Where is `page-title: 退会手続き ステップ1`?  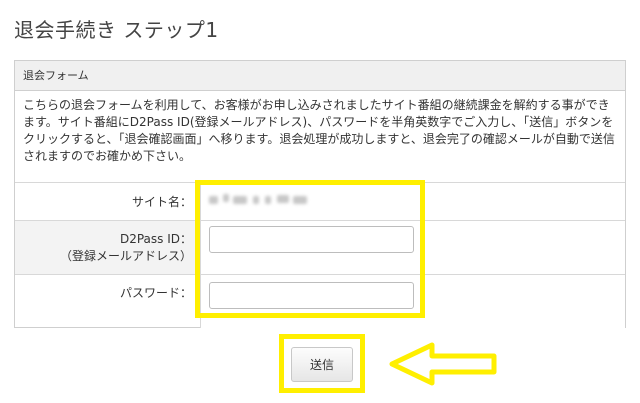
page-title: 退会手続き ステップ1 is located at coordinates (116, 30).